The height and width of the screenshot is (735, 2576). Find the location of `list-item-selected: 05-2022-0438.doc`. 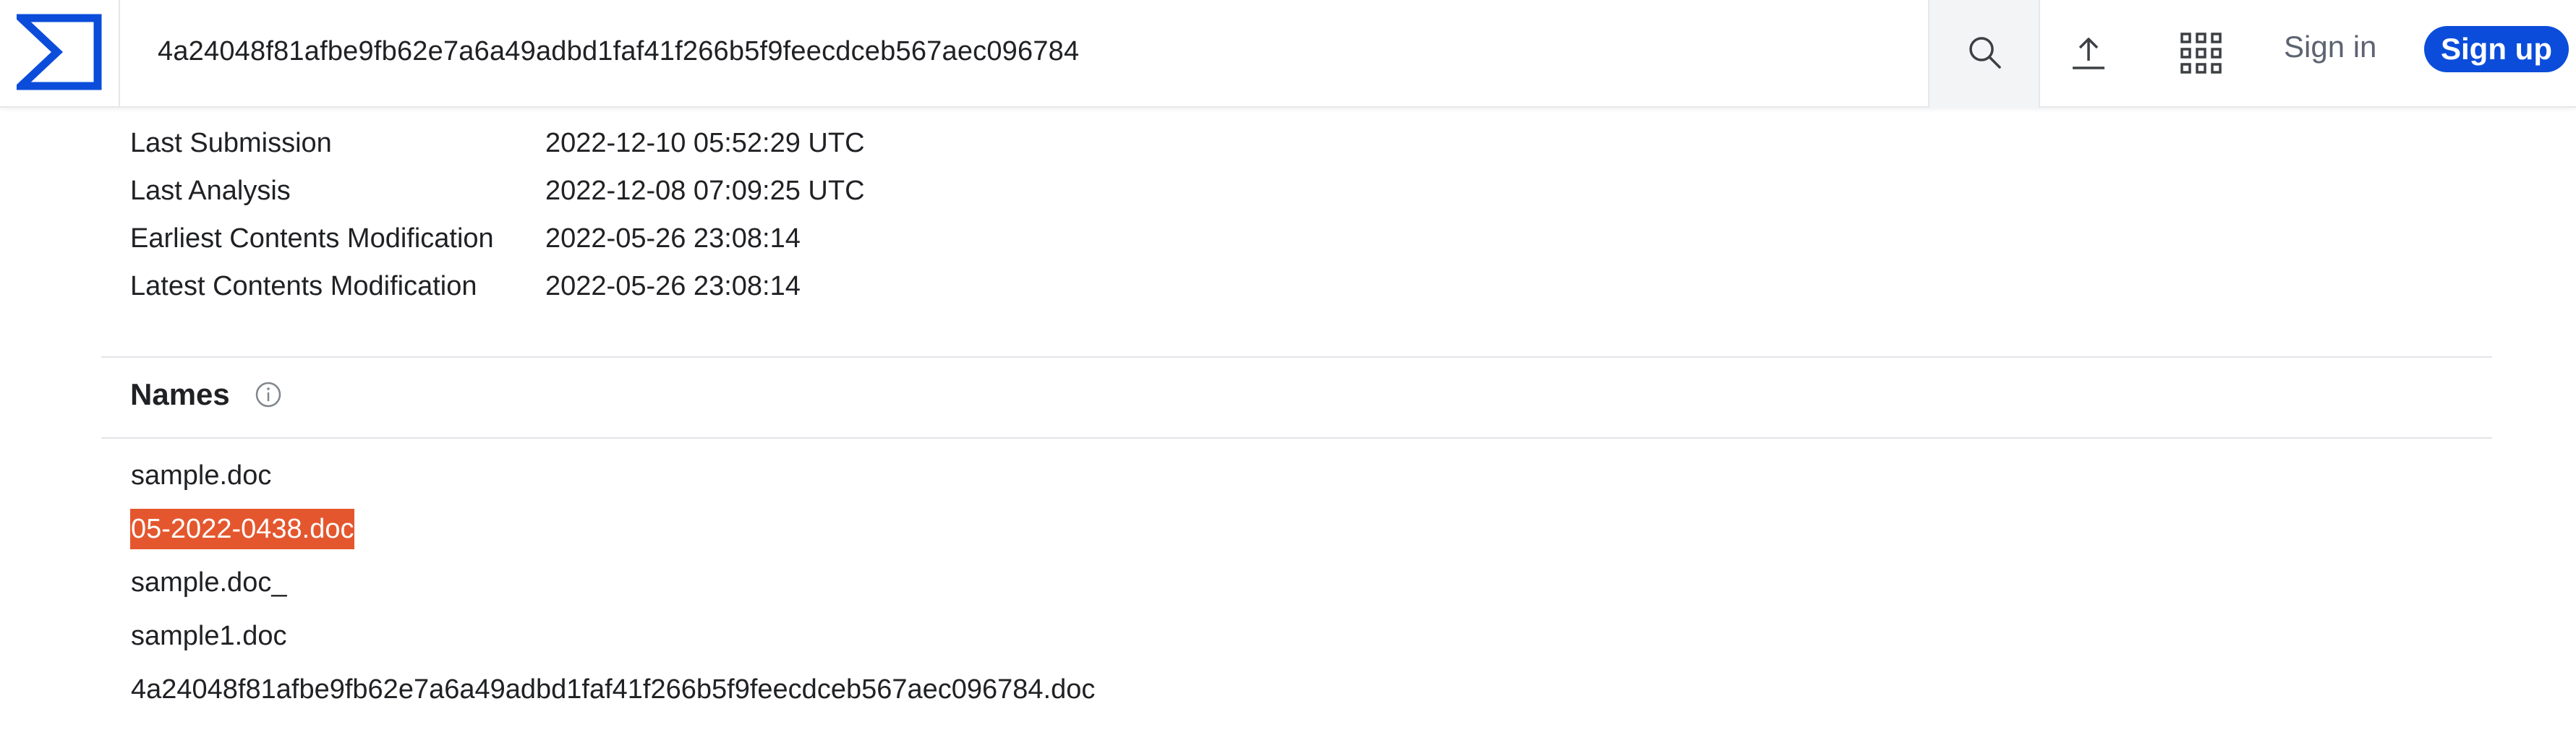

list-item-selected: 05-2022-0438.doc is located at coordinates (1287, 535).